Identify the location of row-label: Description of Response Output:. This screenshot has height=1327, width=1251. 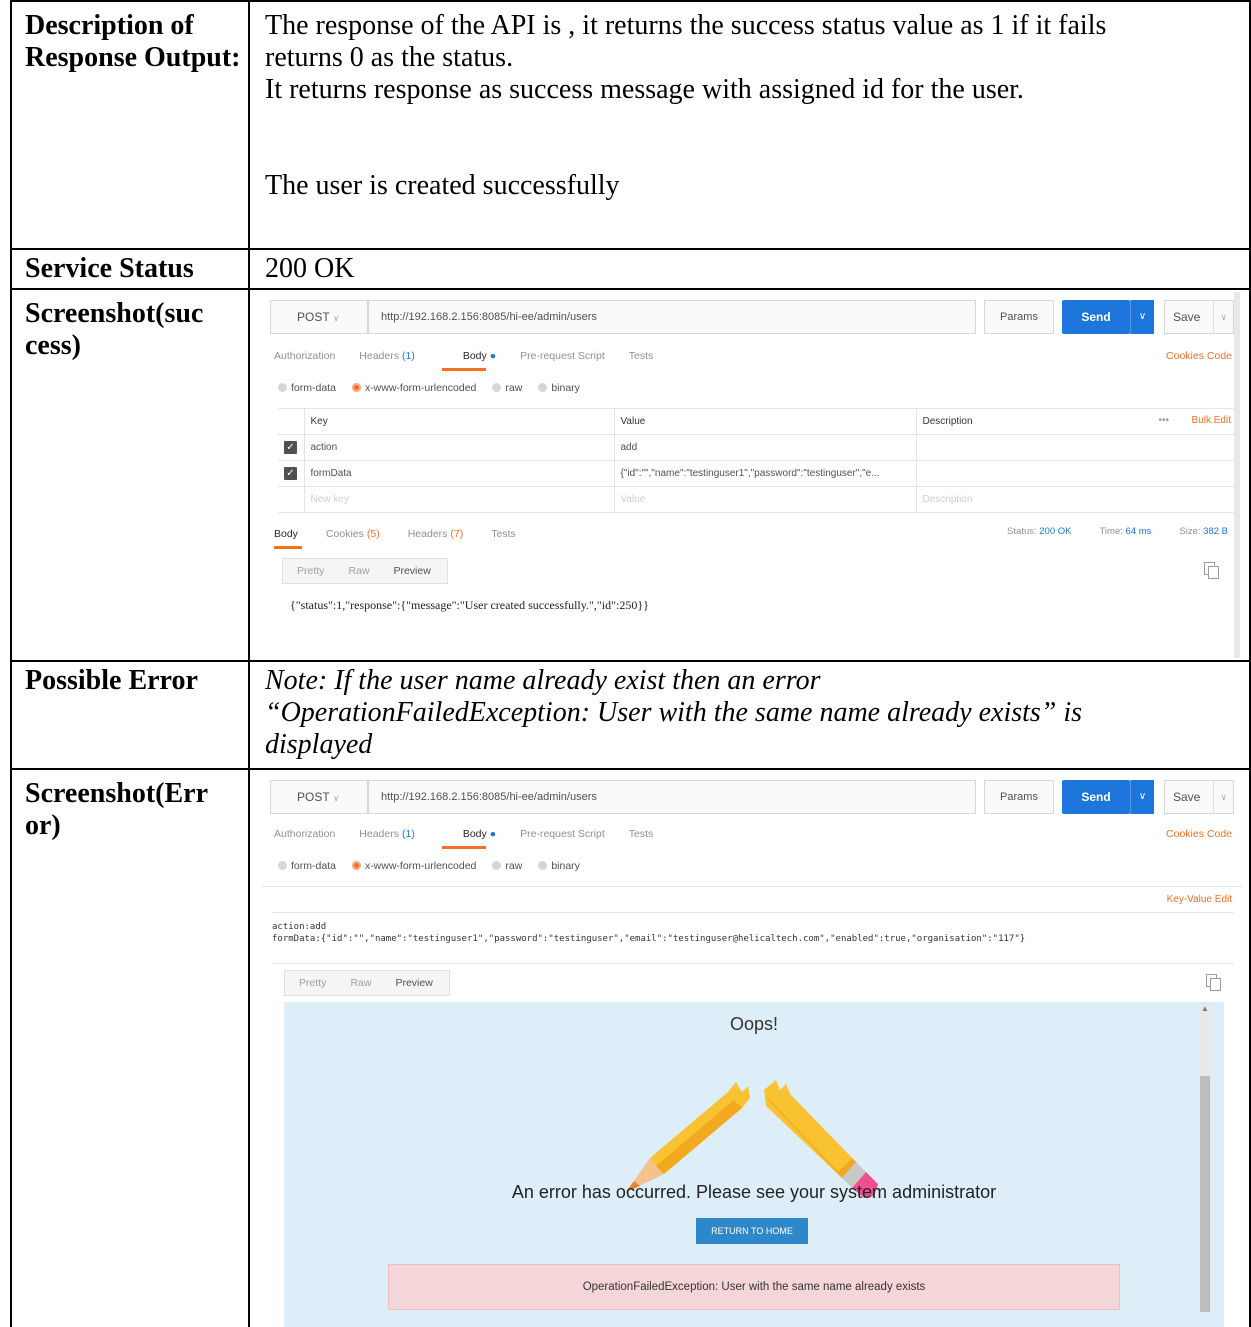
(131, 125).